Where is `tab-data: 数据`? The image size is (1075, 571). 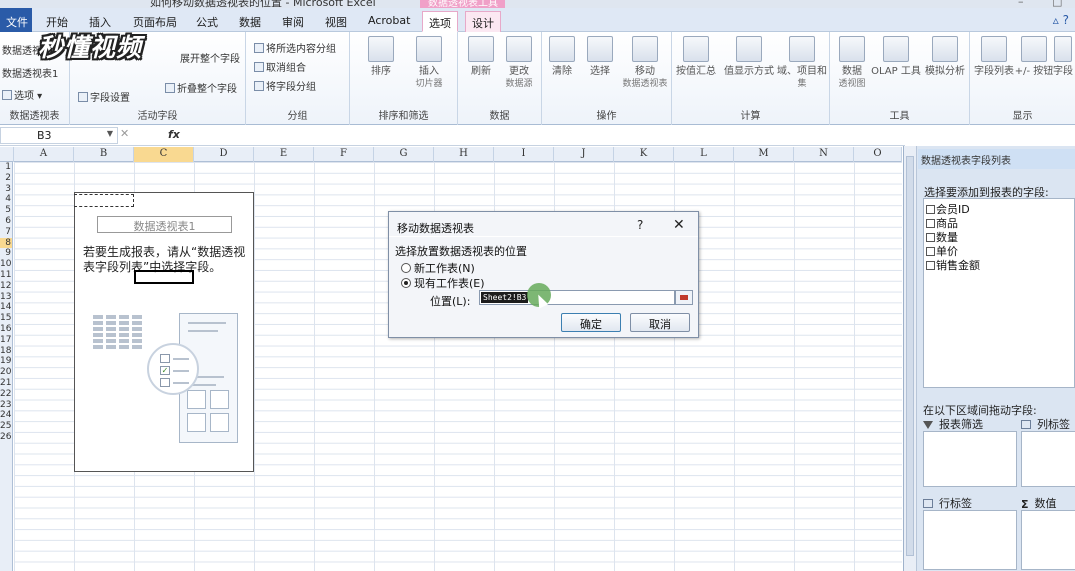 tab-data: 数据 is located at coordinates (250, 21).